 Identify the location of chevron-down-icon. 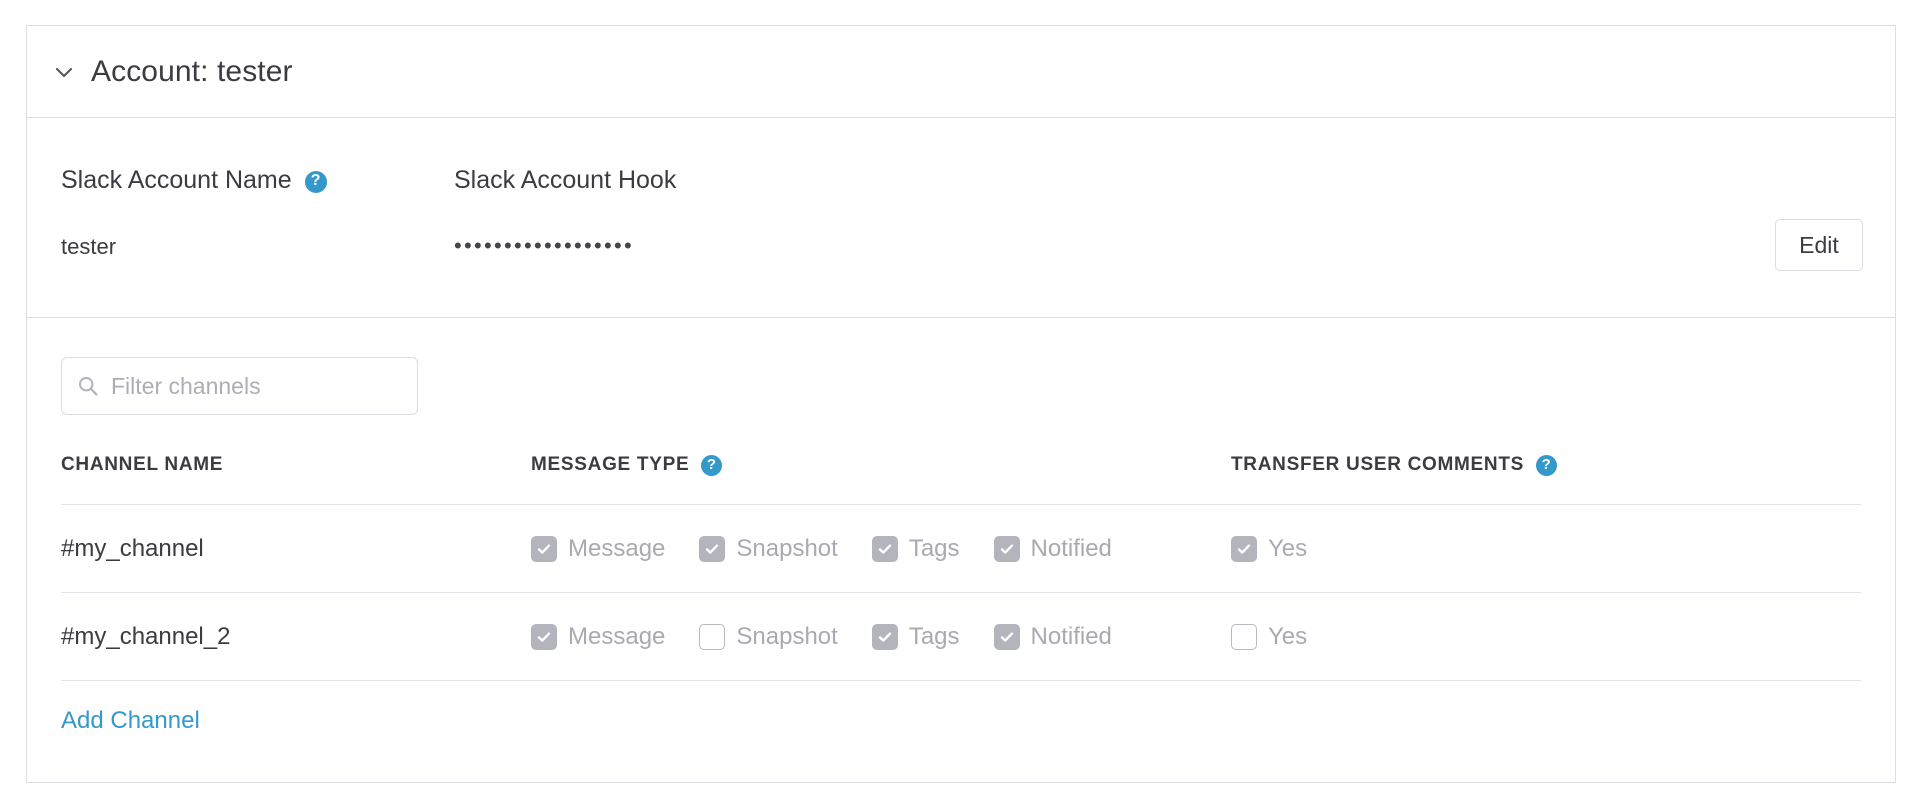
(64, 72).